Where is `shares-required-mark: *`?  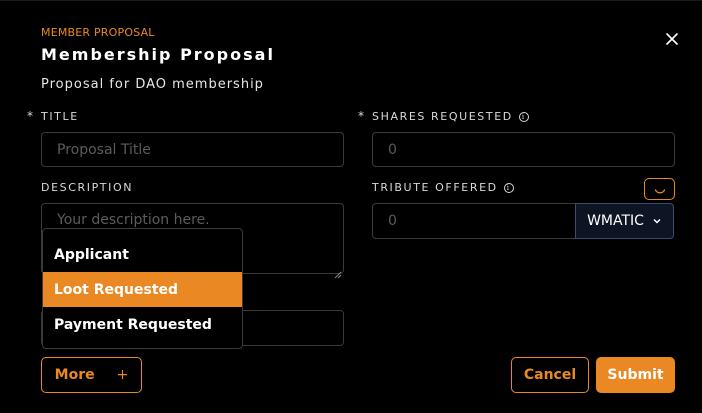 shares-required-mark: * is located at coordinates (361, 116).